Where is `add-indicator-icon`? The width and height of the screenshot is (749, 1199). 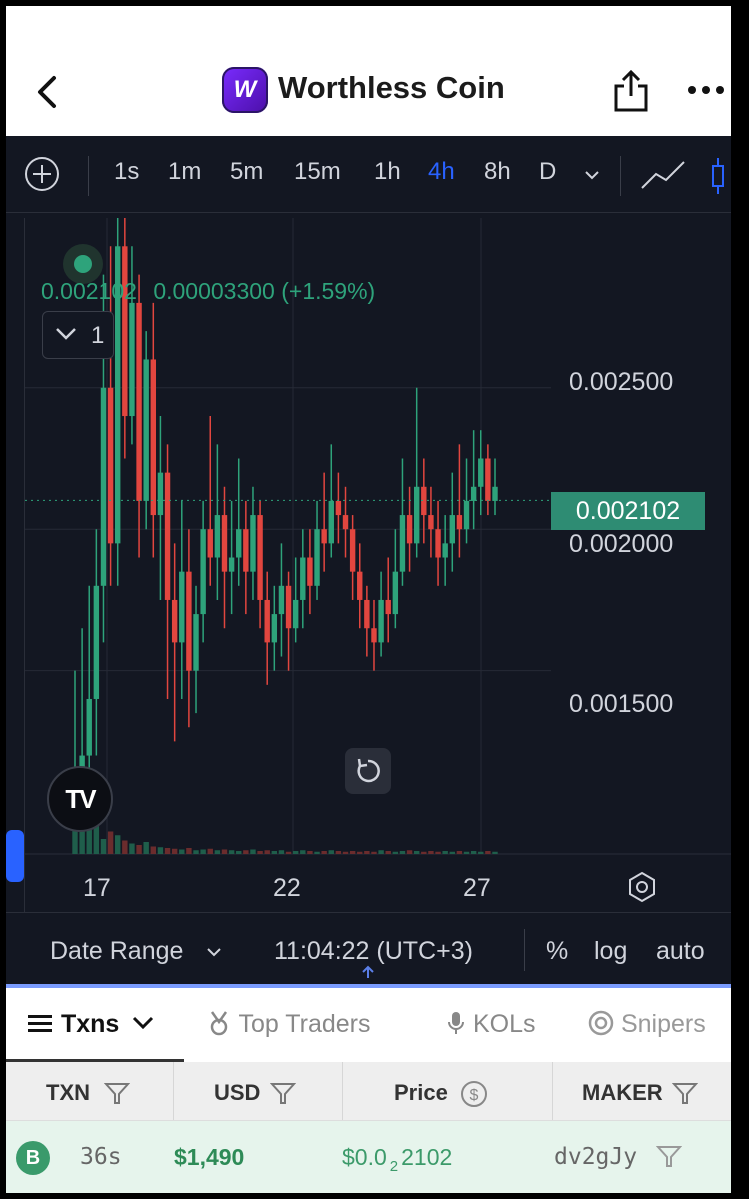
add-indicator-icon is located at coordinates (42, 174).